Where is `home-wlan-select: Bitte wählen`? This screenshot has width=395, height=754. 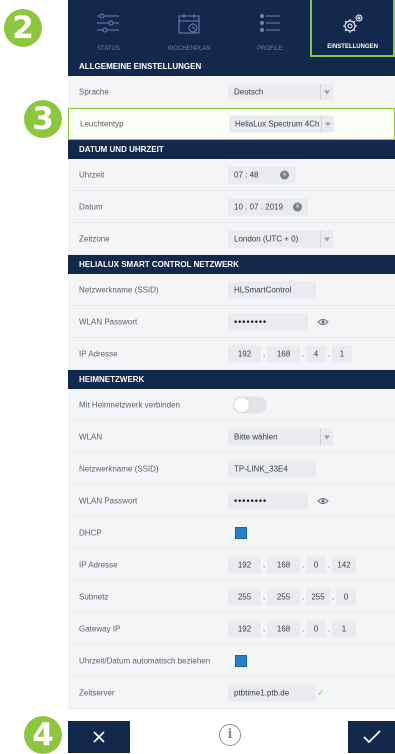 home-wlan-select: Bitte wählen is located at coordinates (280, 436).